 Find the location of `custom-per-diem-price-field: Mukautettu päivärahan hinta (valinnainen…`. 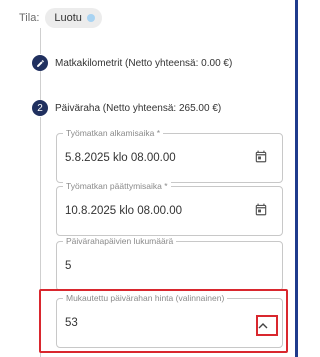

custom-per-diem-price-field: Mukautettu päivärahan hinta (valinnainen… is located at coordinates (169, 320).